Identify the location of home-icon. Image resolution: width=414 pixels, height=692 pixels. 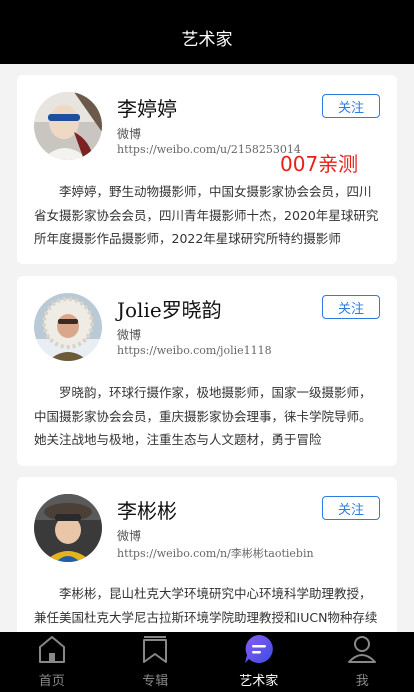
(52, 649).